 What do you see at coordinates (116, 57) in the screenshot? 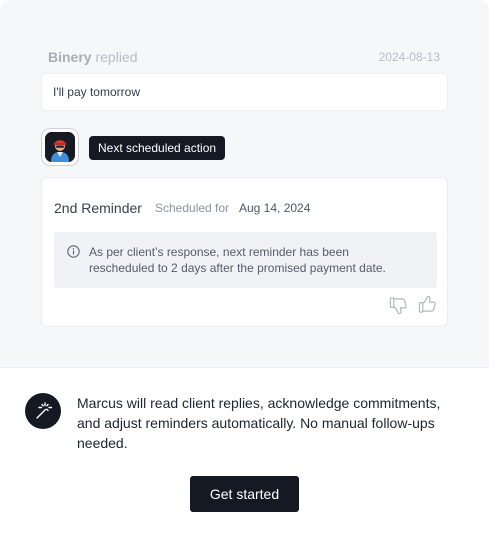
I see `reply-verb: replied` at bounding box center [116, 57].